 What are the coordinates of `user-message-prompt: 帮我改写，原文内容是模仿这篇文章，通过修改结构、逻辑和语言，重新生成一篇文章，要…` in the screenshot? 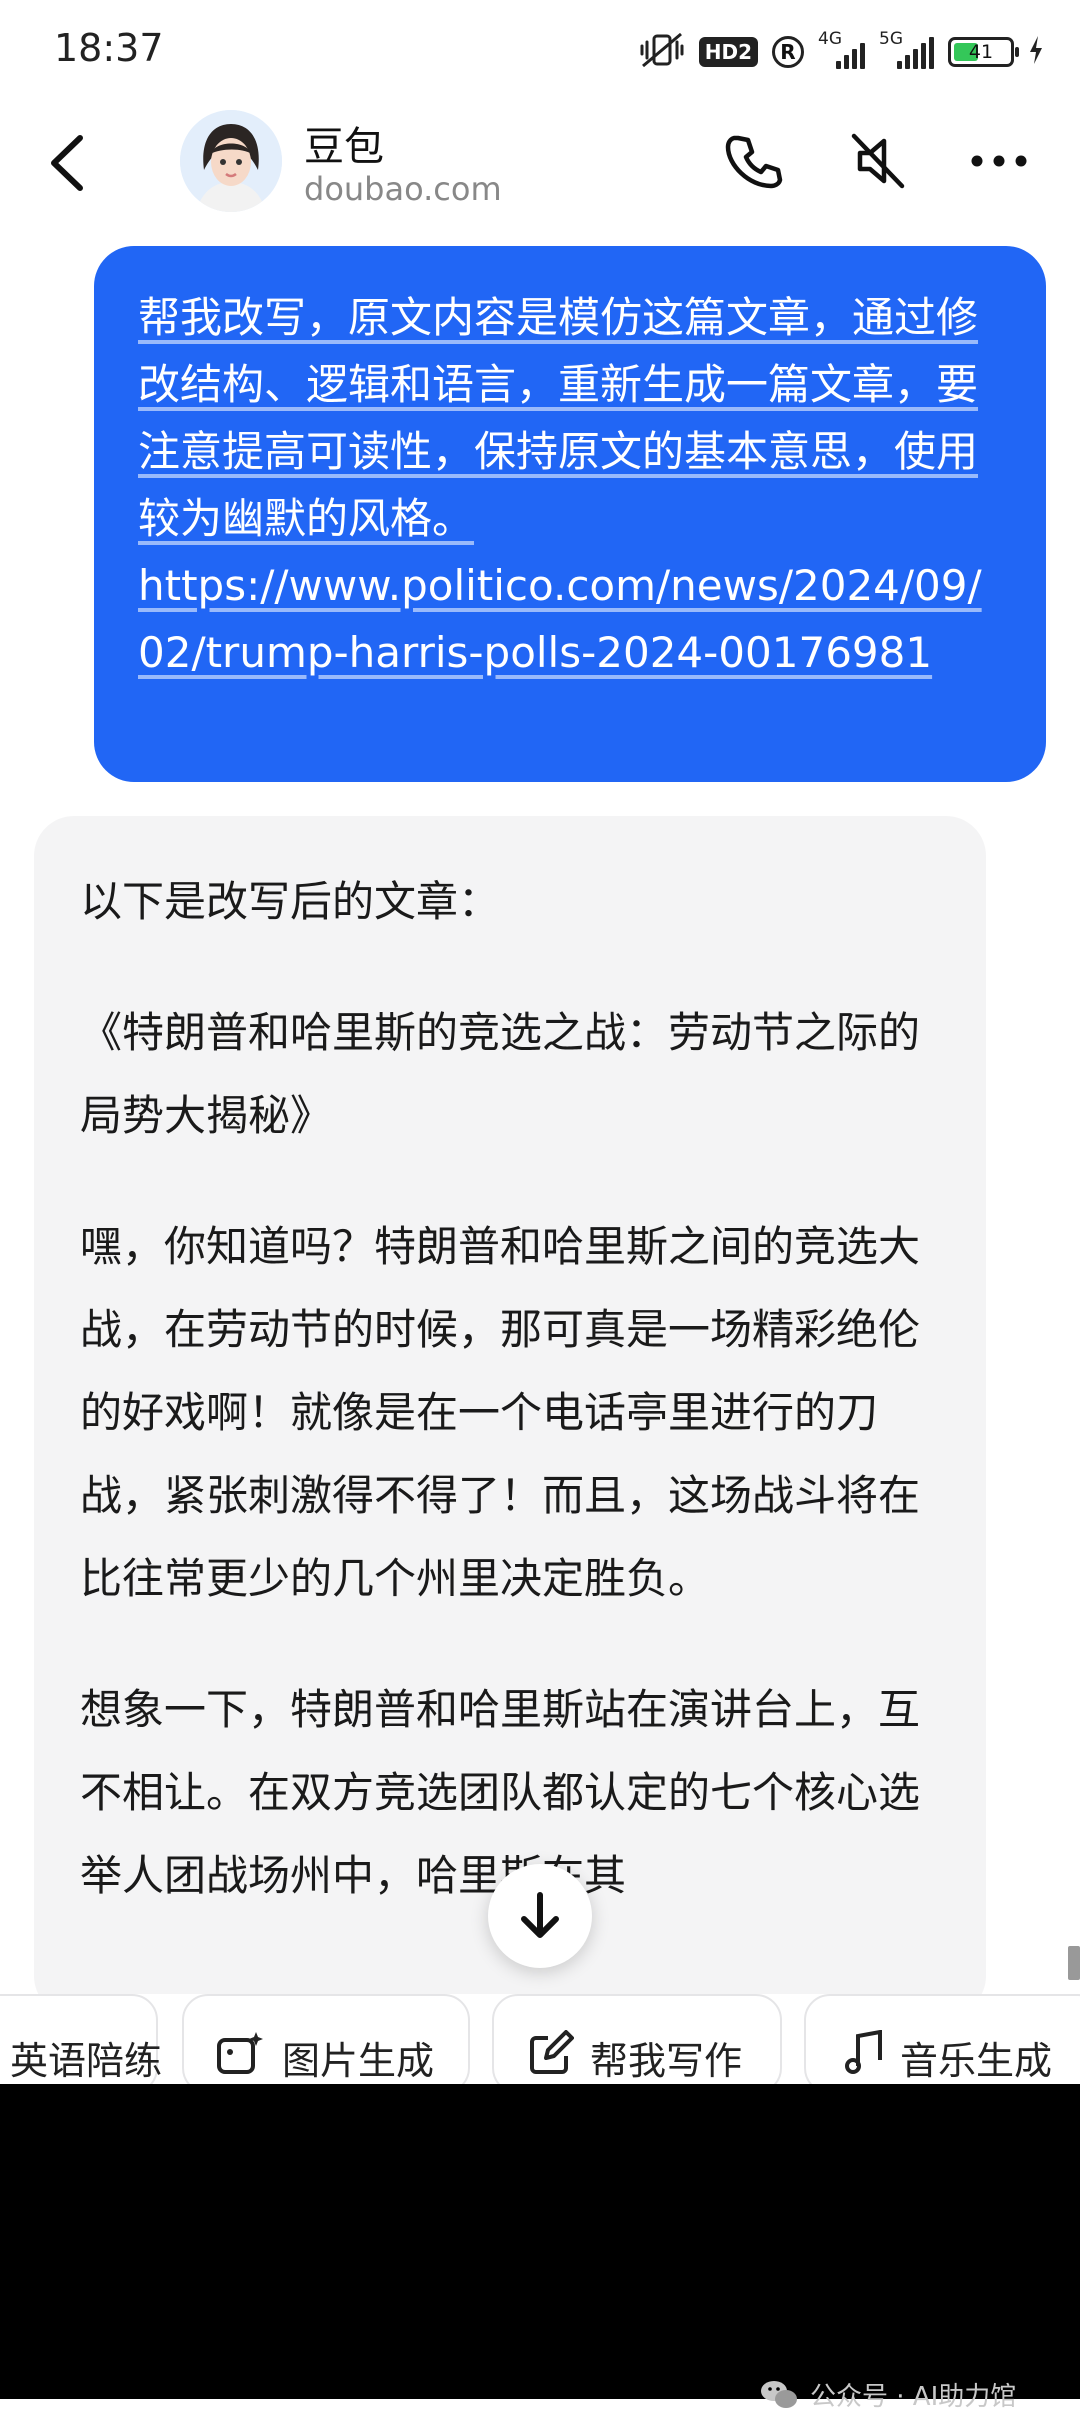 It's located at (558, 418).